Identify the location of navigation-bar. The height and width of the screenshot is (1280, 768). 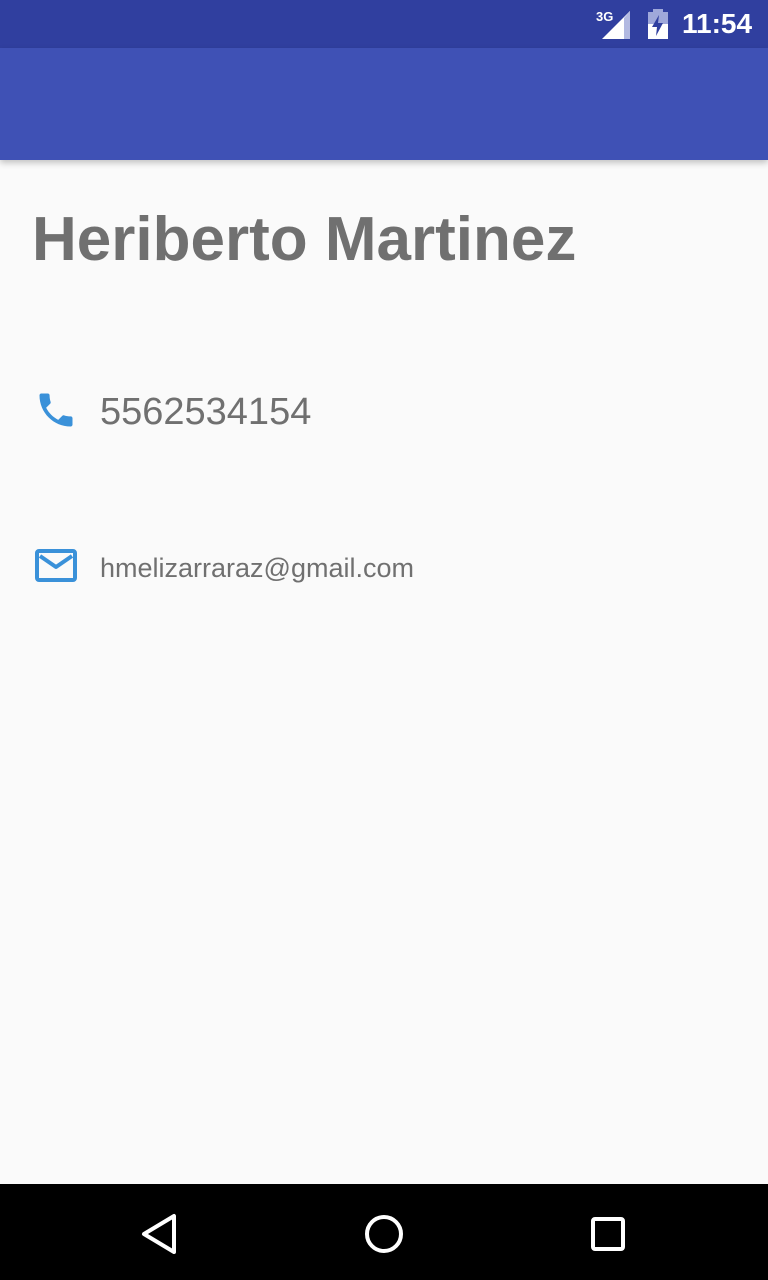
(384, 1232).